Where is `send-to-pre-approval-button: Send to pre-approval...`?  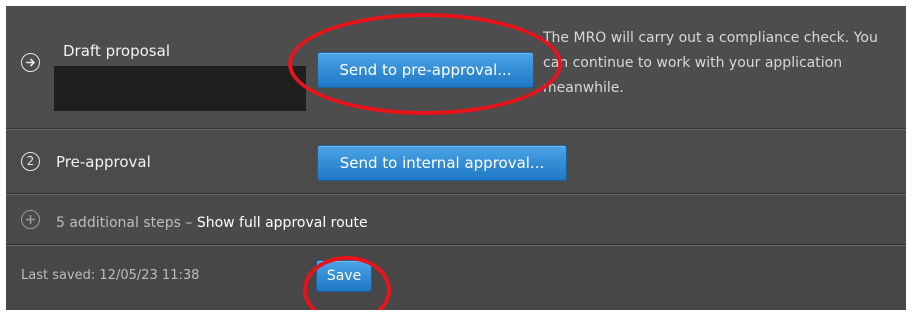 send-to-pre-approval-button: Send to pre-approval... is located at coordinates (425, 70).